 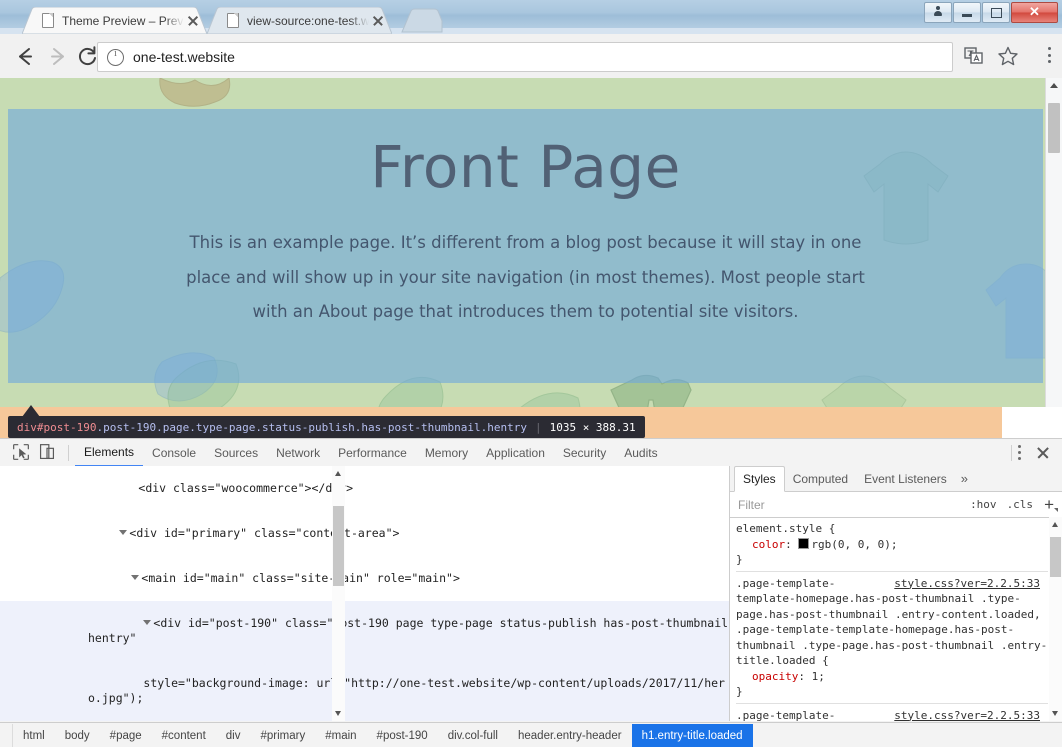 What do you see at coordinates (184, 735) in the screenshot?
I see `breadcrumb-item-content: #content` at bounding box center [184, 735].